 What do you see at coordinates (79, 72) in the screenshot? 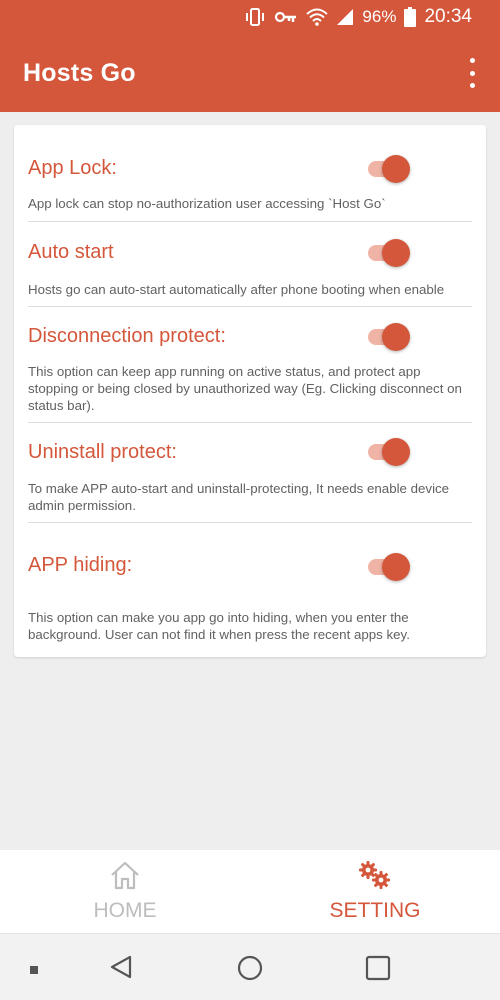
I see `app-title: Hosts Go` at bounding box center [79, 72].